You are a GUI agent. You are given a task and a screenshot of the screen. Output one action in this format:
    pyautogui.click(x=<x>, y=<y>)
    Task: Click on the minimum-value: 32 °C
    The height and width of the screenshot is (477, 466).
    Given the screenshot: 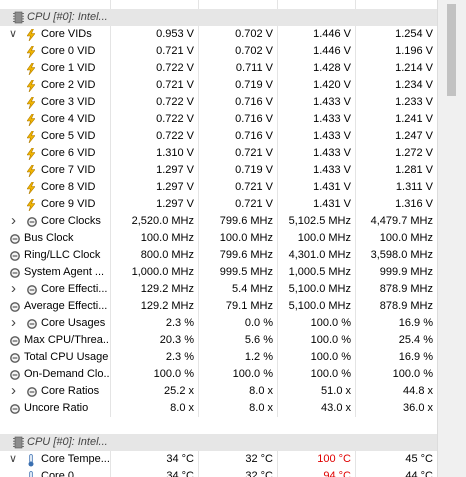 What is the action you would take?
    pyautogui.click(x=259, y=473)
    